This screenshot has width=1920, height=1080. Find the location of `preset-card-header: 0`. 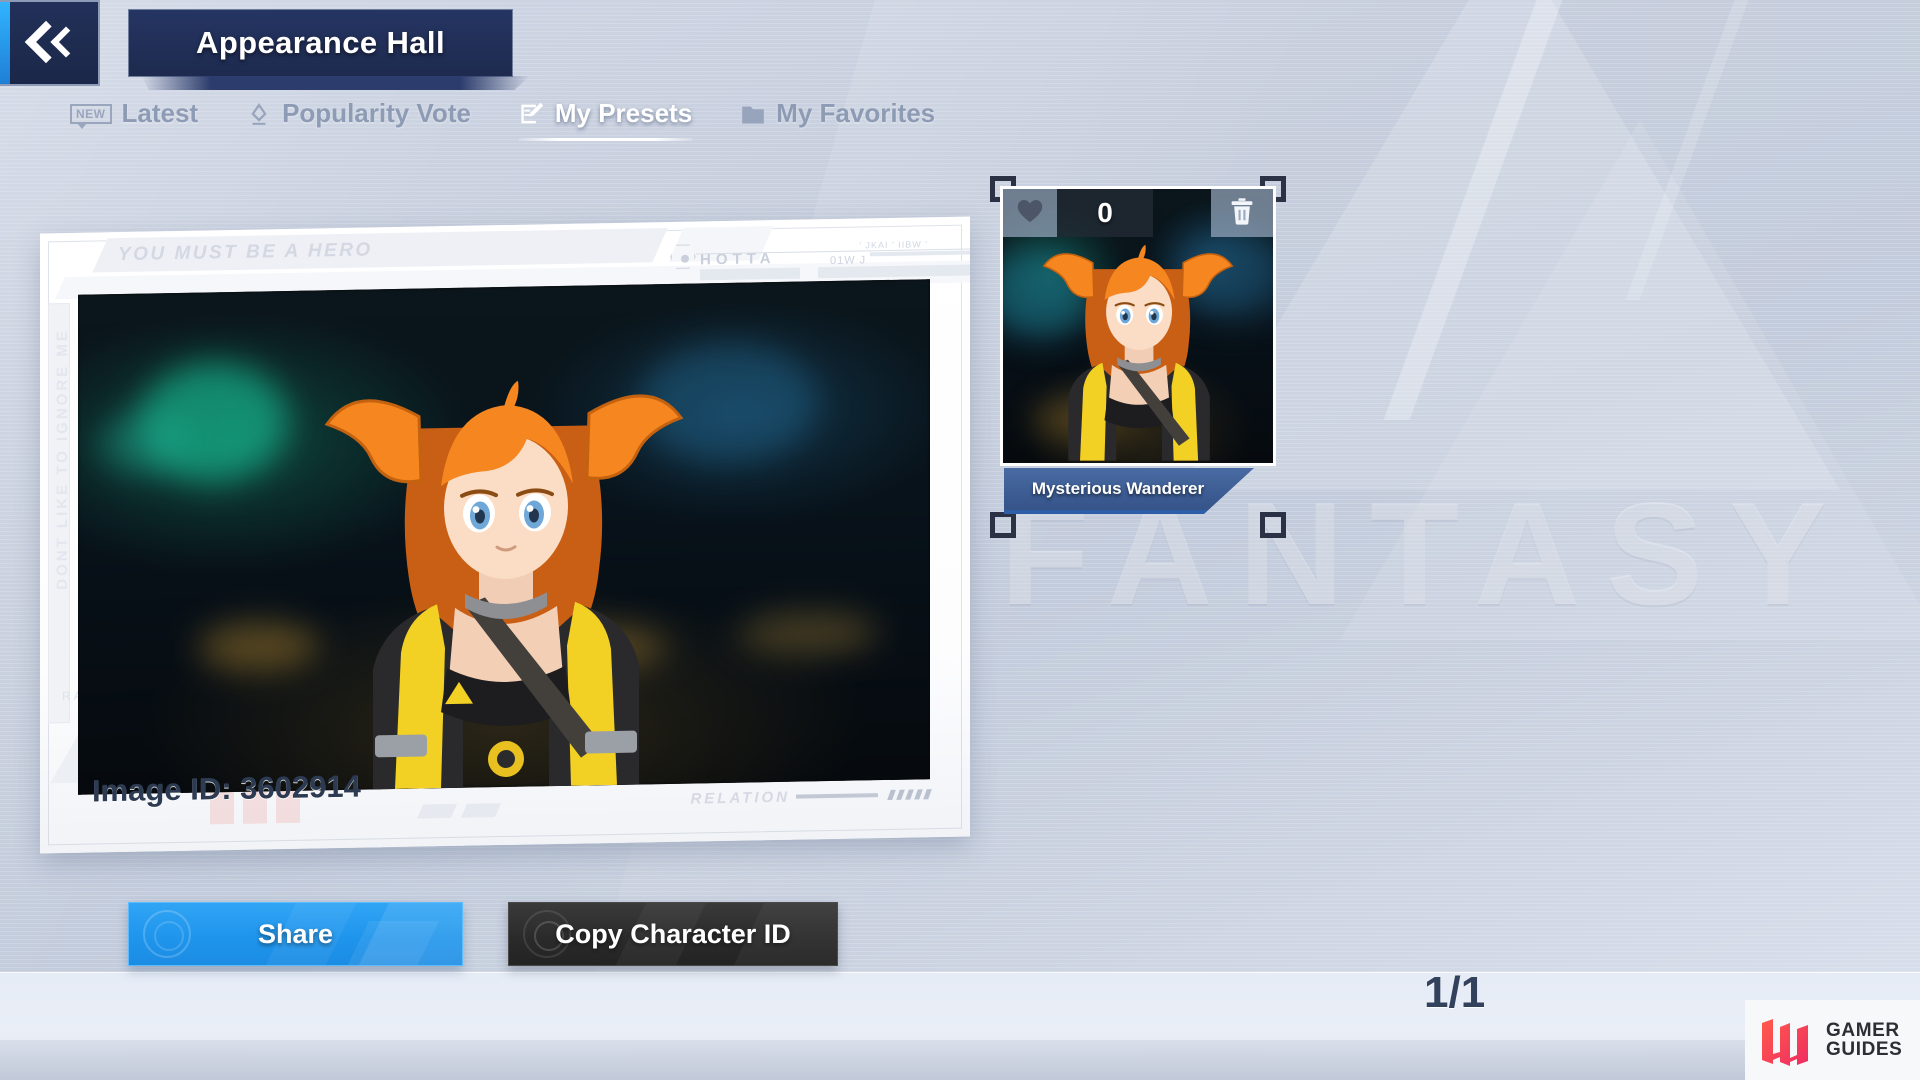

preset-card-header: 0 is located at coordinates (1138, 213).